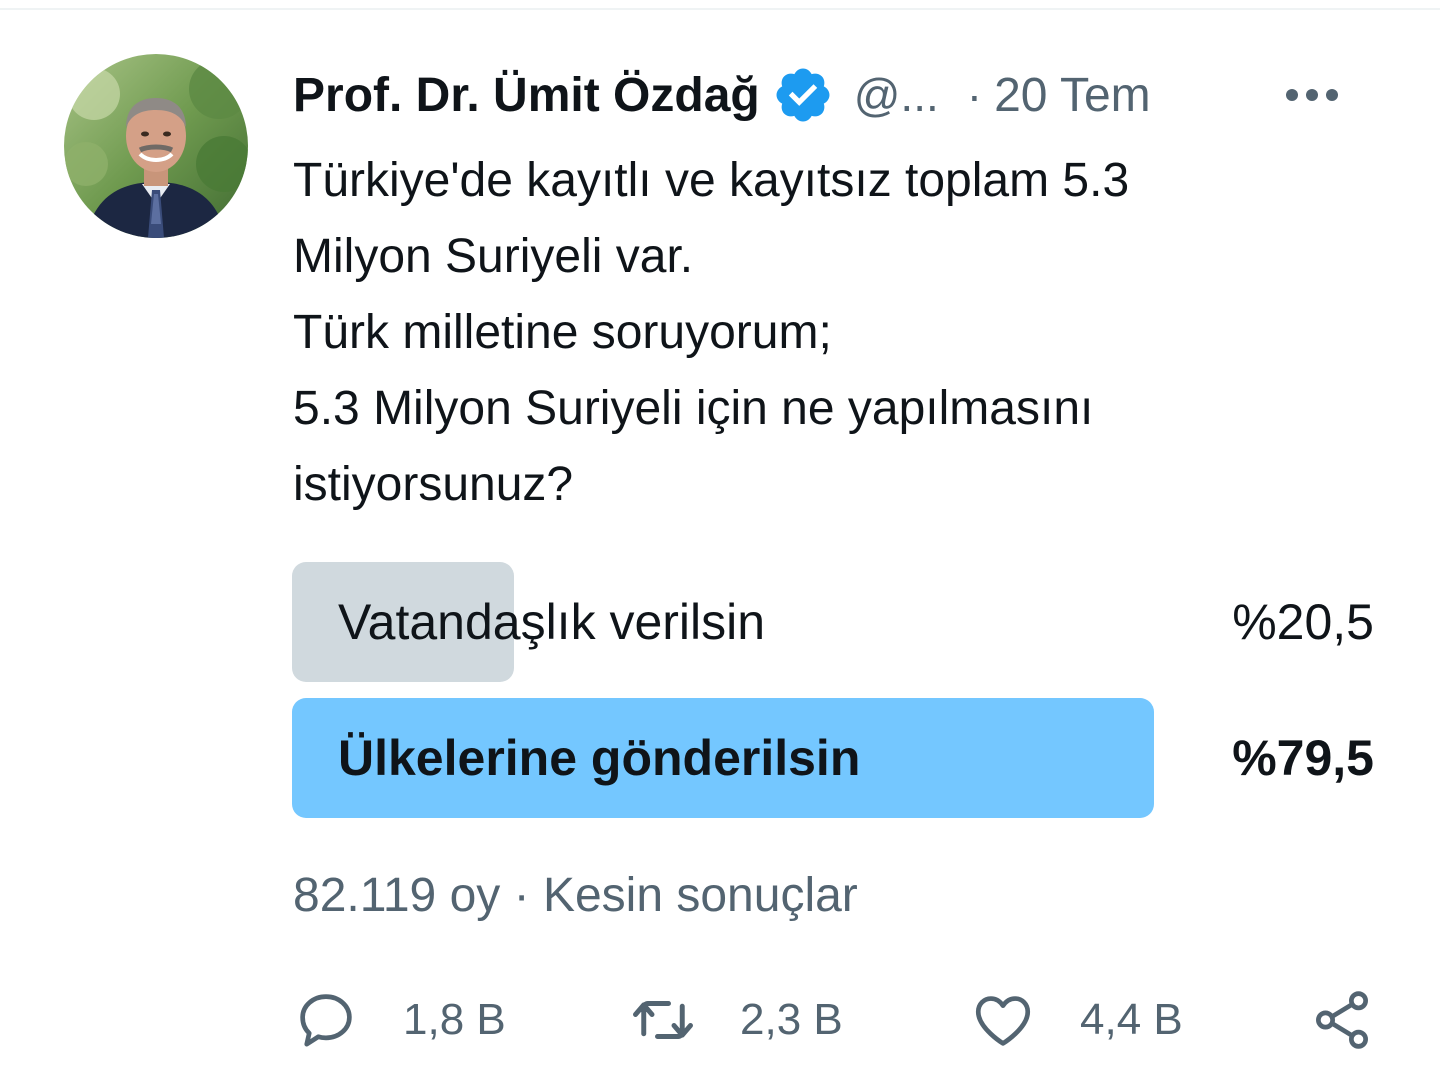 The image size is (1440, 1091). Describe the element at coordinates (1072, 95) in the screenshot. I see `tweet-date: 20 Tem` at that location.